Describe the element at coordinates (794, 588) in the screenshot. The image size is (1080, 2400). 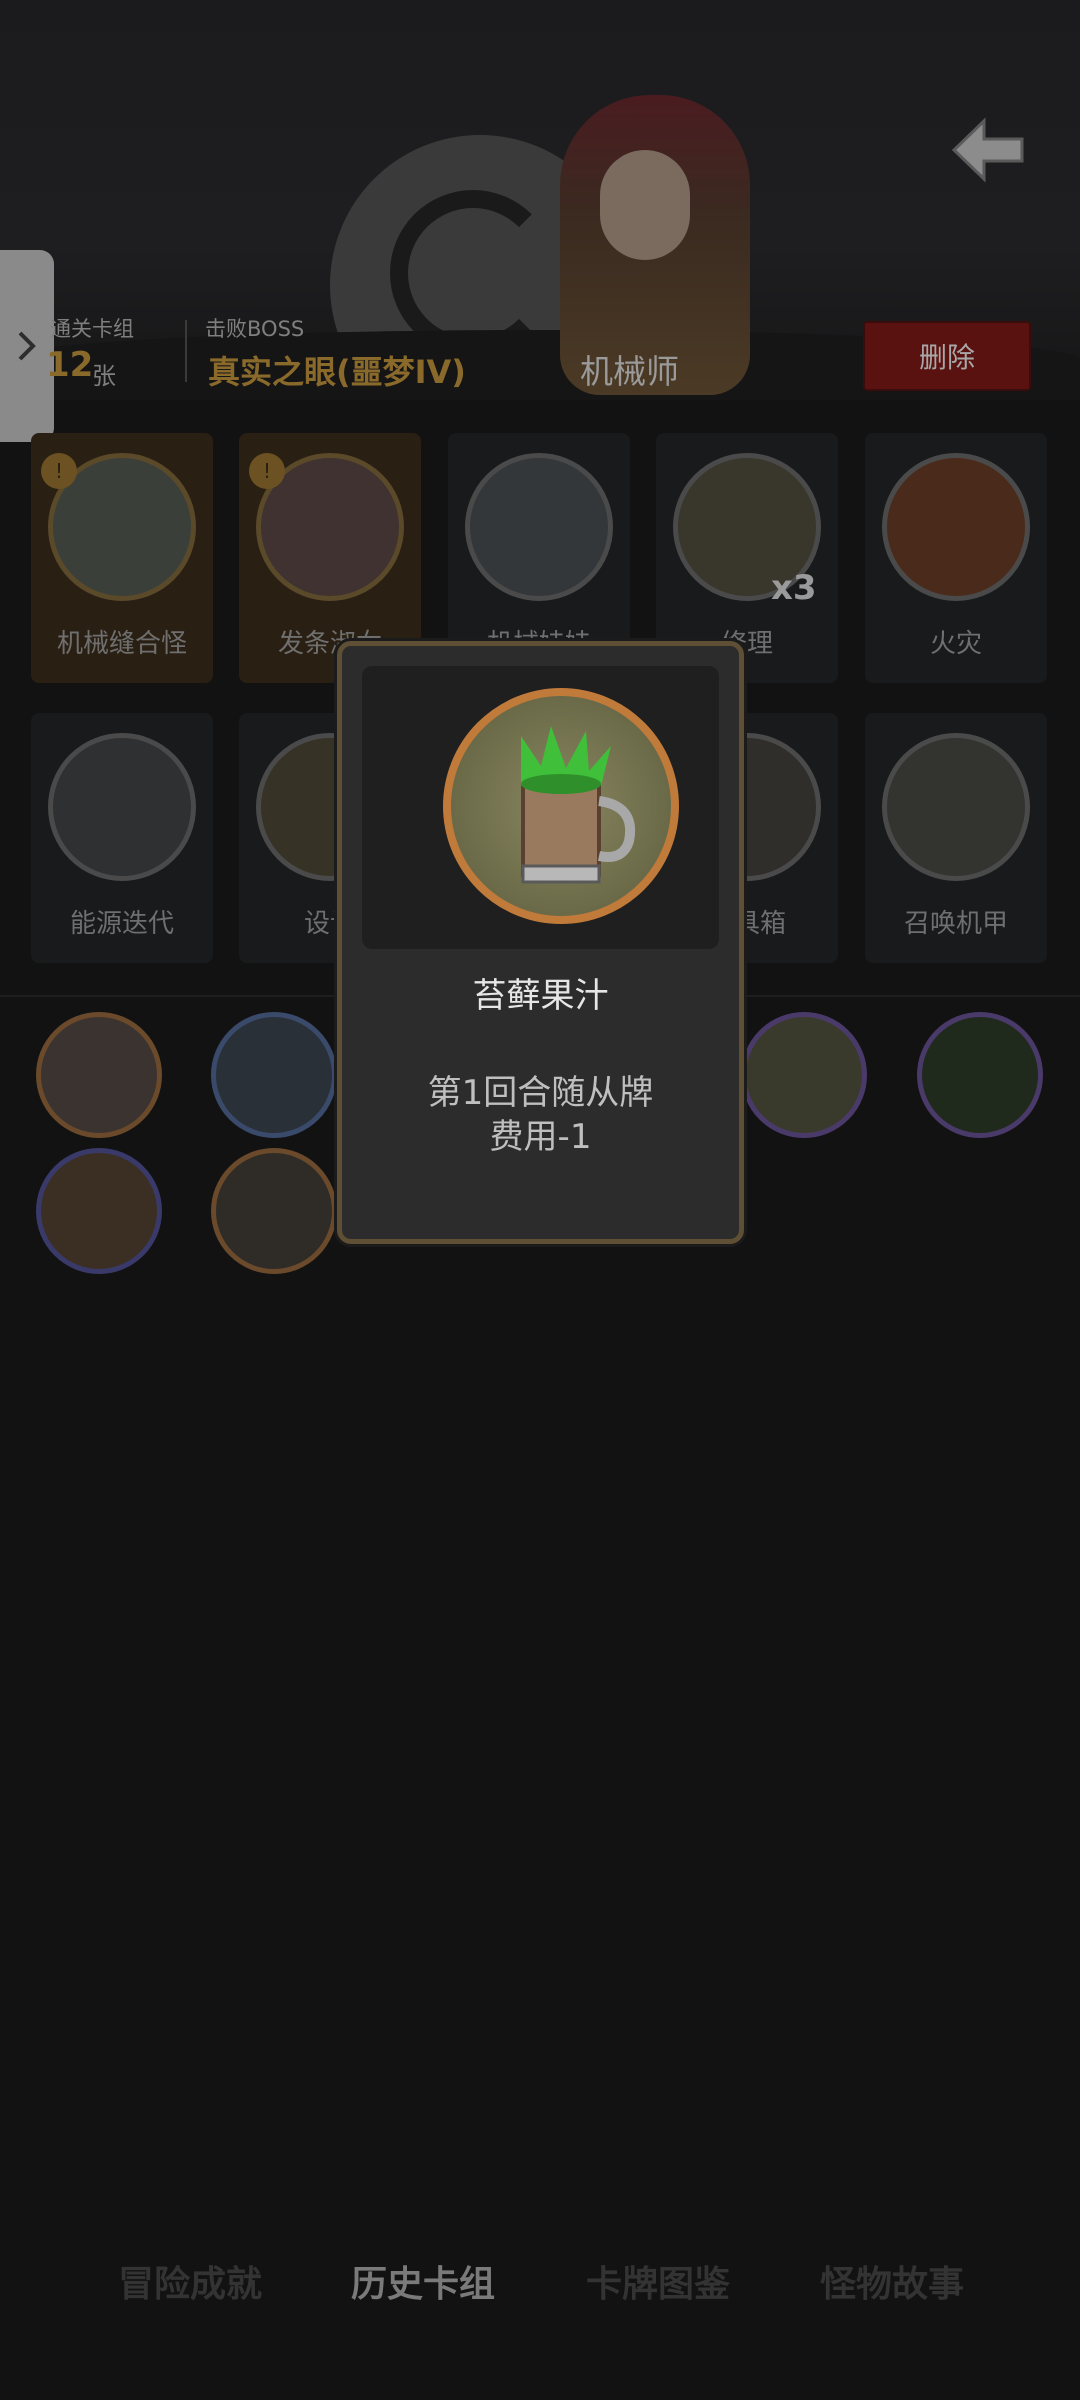
I see `card-multiplier: x3` at that location.